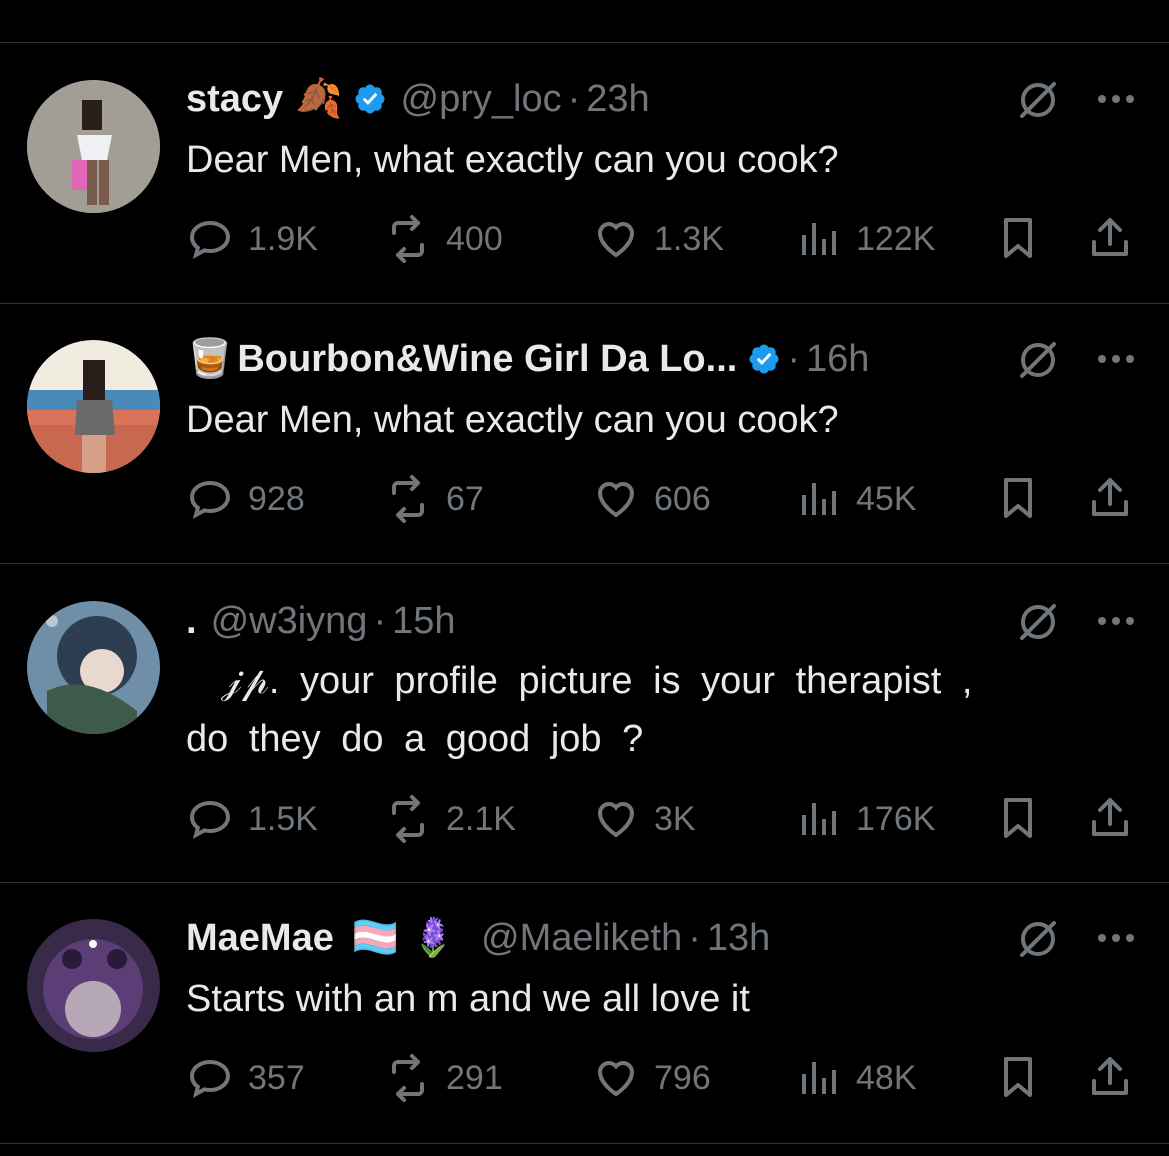 Image resolution: width=1169 pixels, height=1156 pixels. What do you see at coordinates (651, 499) in the screenshot?
I see `like-button: 606` at bounding box center [651, 499].